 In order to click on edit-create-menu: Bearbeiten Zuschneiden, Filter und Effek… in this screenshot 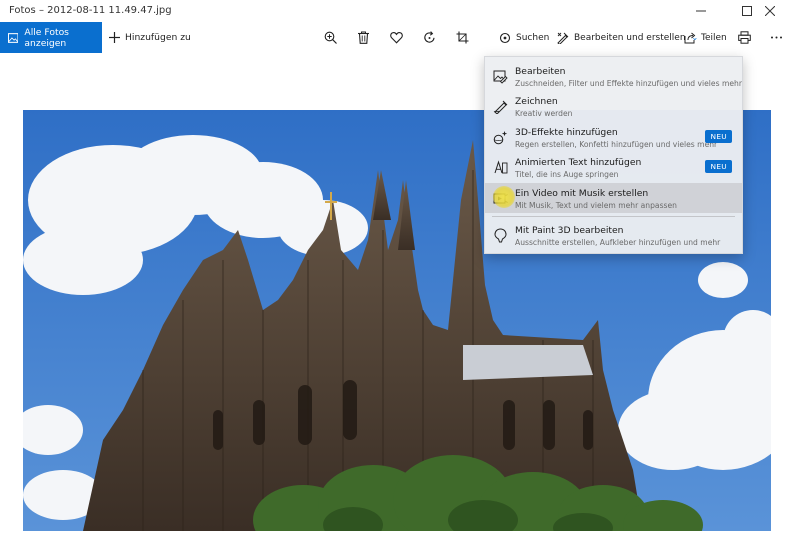, I will do `click(613, 155)`.